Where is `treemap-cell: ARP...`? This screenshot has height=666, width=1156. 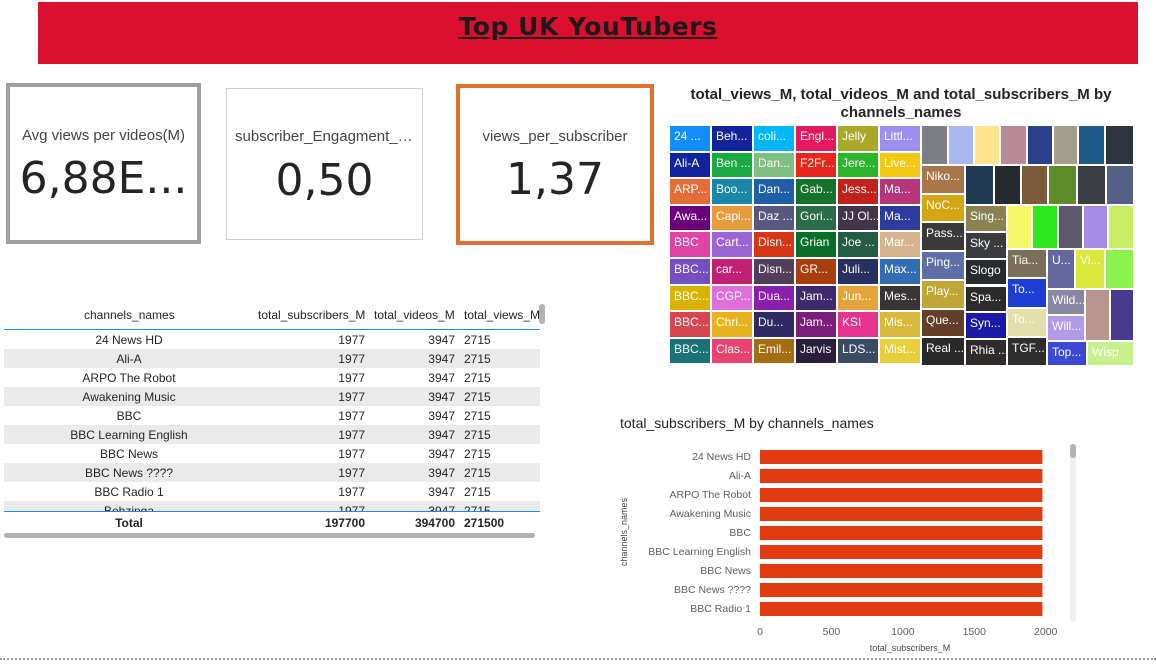 treemap-cell: ARP... is located at coordinates (690, 191).